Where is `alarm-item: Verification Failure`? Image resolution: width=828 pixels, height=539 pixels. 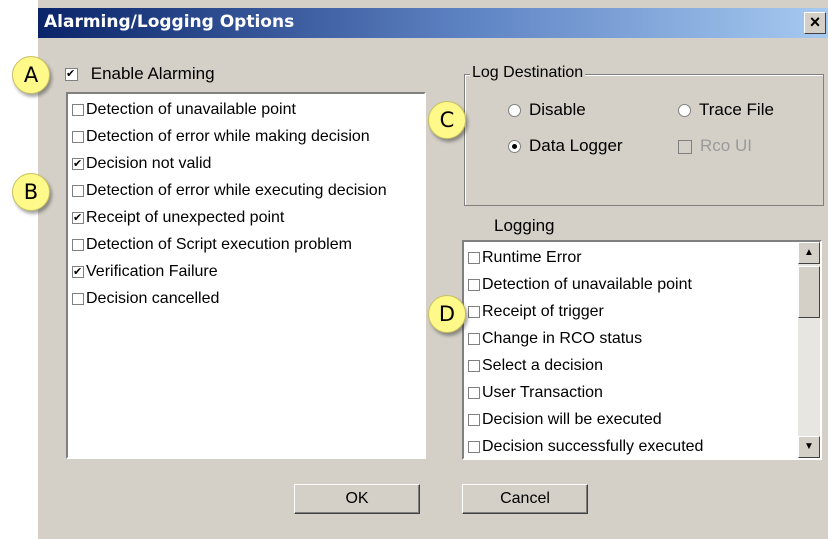
alarm-item: Verification Failure is located at coordinates (246, 271).